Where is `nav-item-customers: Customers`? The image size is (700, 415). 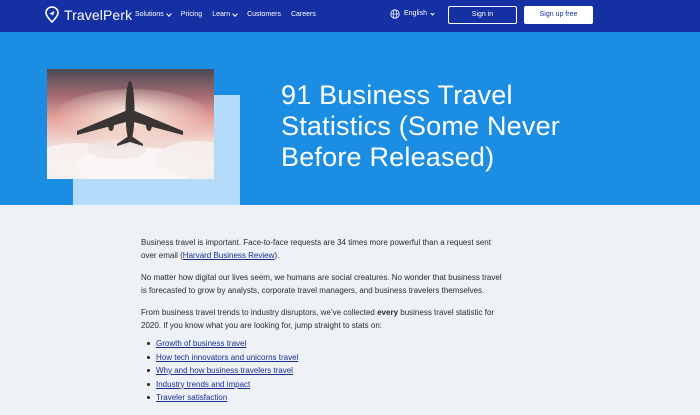
nav-item-customers: Customers is located at coordinates (264, 15).